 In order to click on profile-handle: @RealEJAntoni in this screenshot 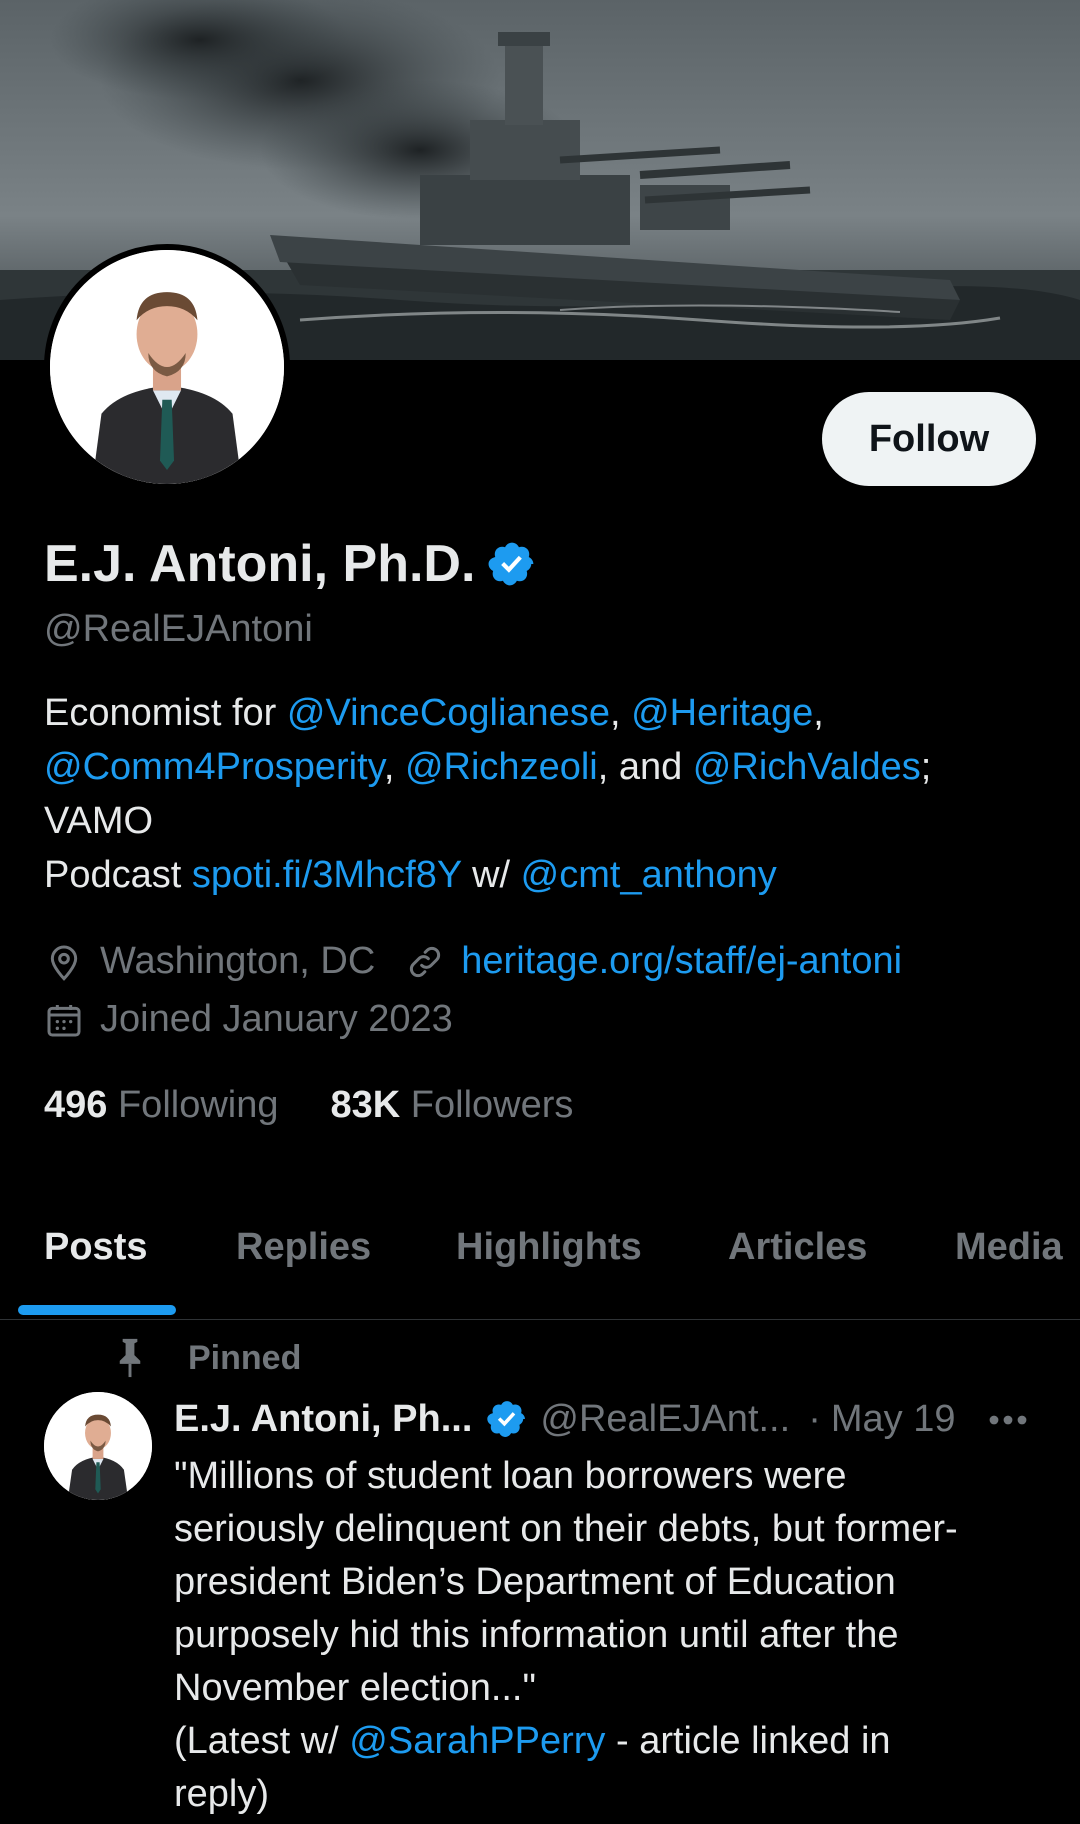, I will do `click(178, 629)`.